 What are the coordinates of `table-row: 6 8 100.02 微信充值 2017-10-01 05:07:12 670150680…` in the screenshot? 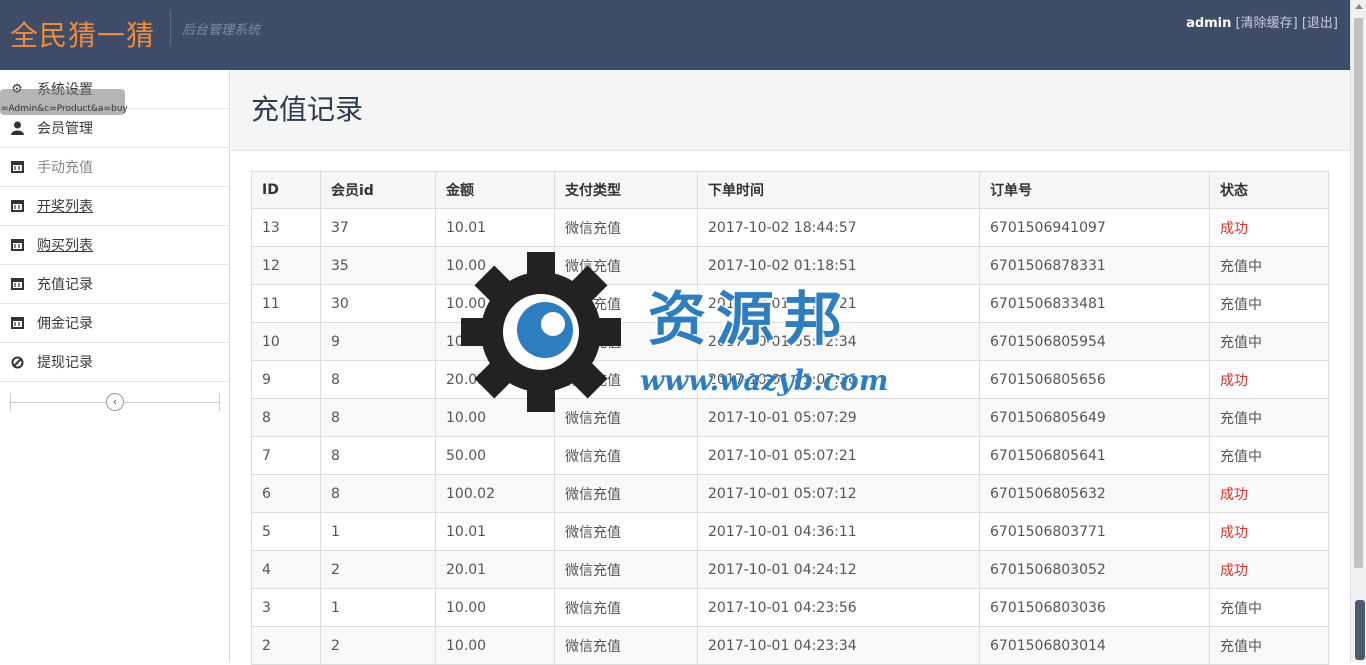 It's located at (790, 493).